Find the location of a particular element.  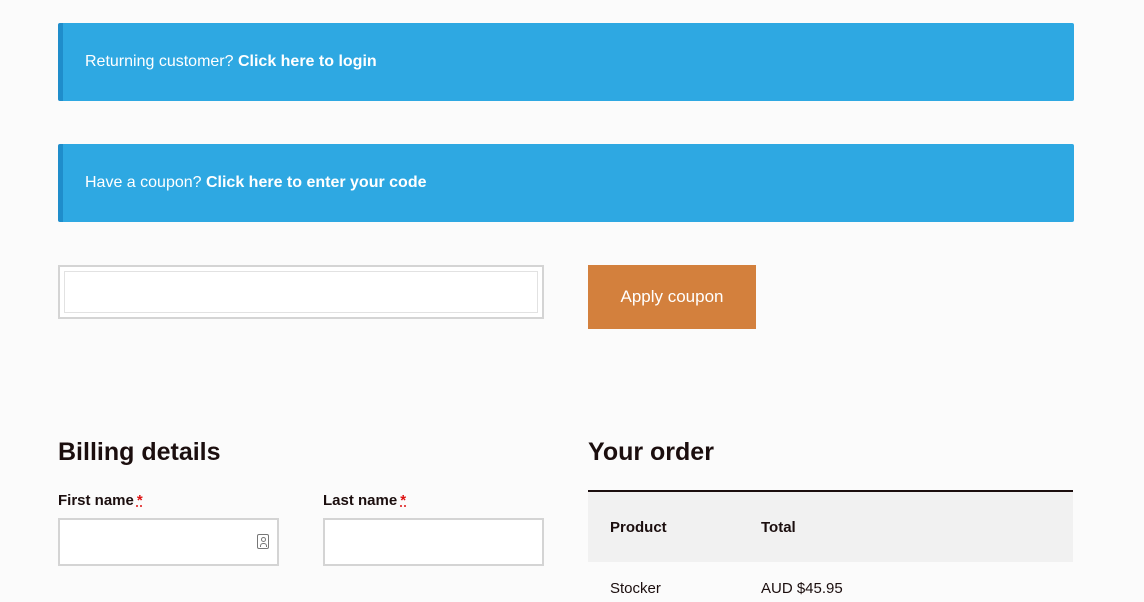

order-row-product: Stocker is located at coordinates (635, 588).